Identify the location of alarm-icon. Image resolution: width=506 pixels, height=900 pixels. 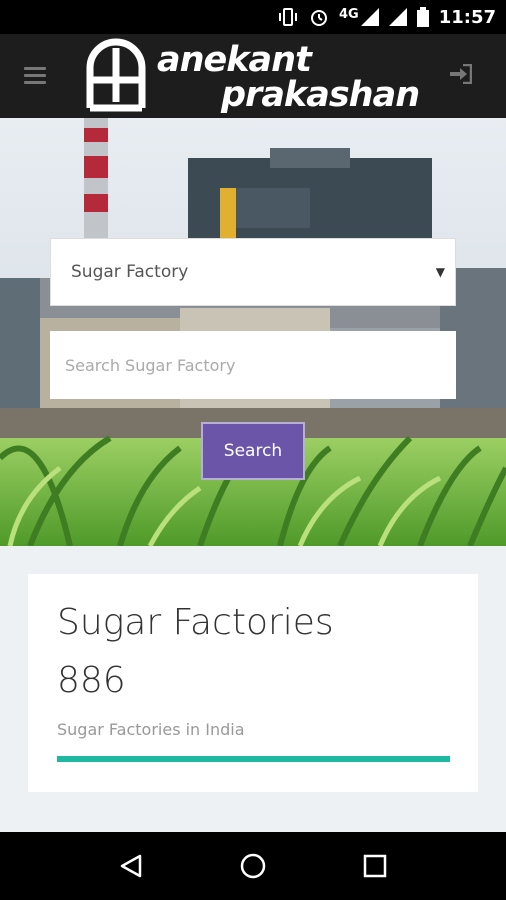
(319, 17).